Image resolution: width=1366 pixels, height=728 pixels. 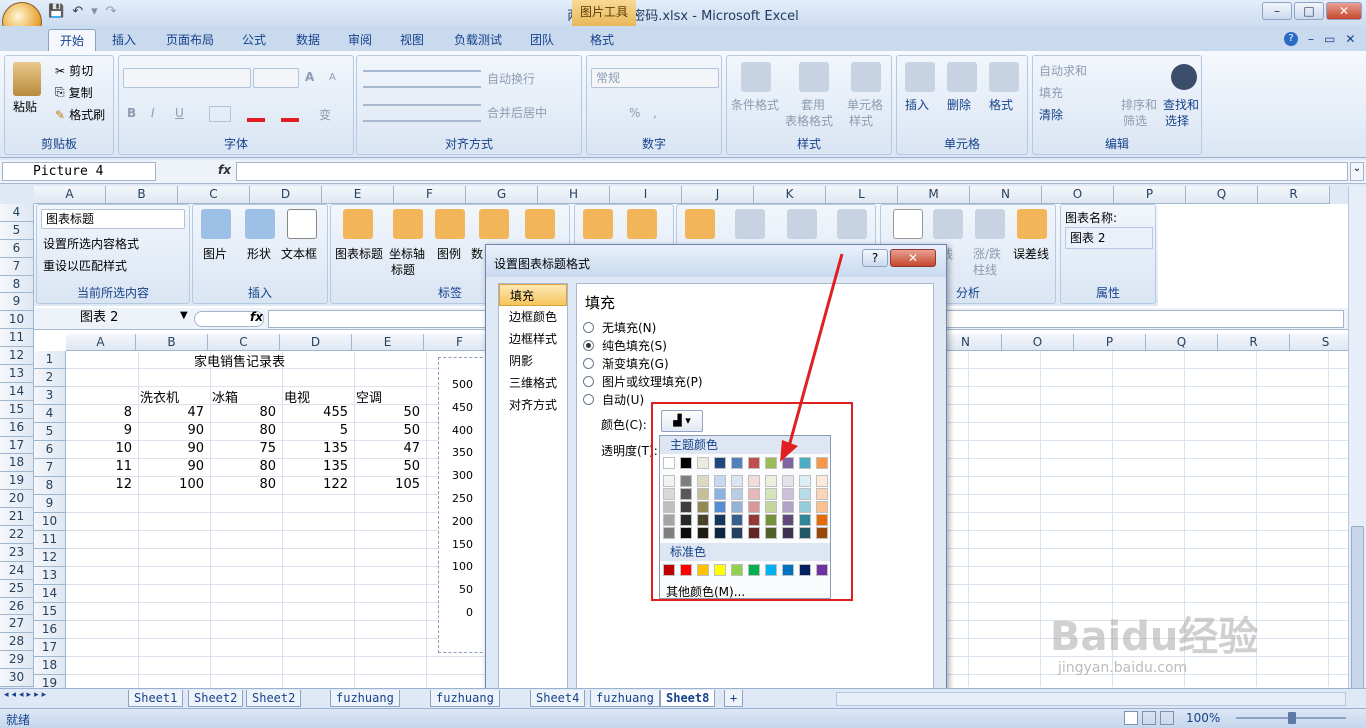 I want to click on percent-button: %, so click(x=634, y=113).